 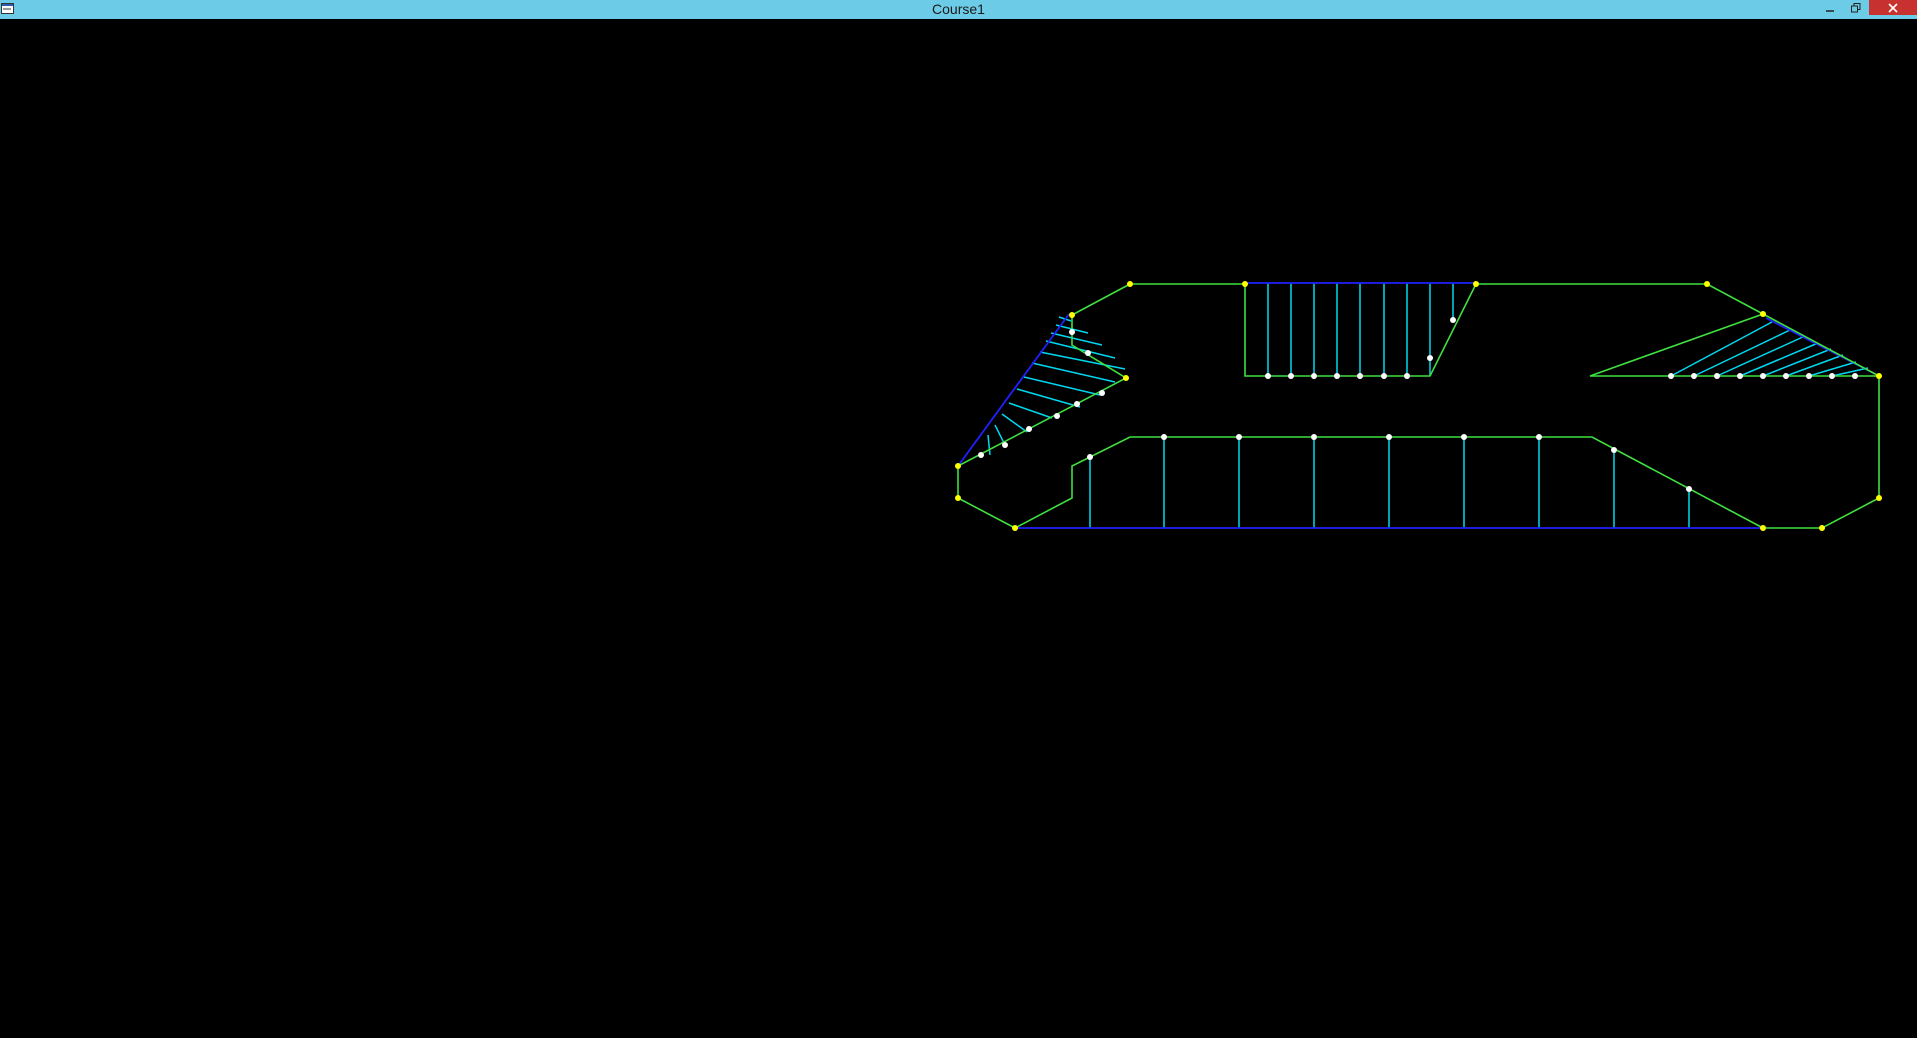 What do you see at coordinates (1013, 390) in the screenshot?
I see `fill-edge-left` at bounding box center [1013, 390].